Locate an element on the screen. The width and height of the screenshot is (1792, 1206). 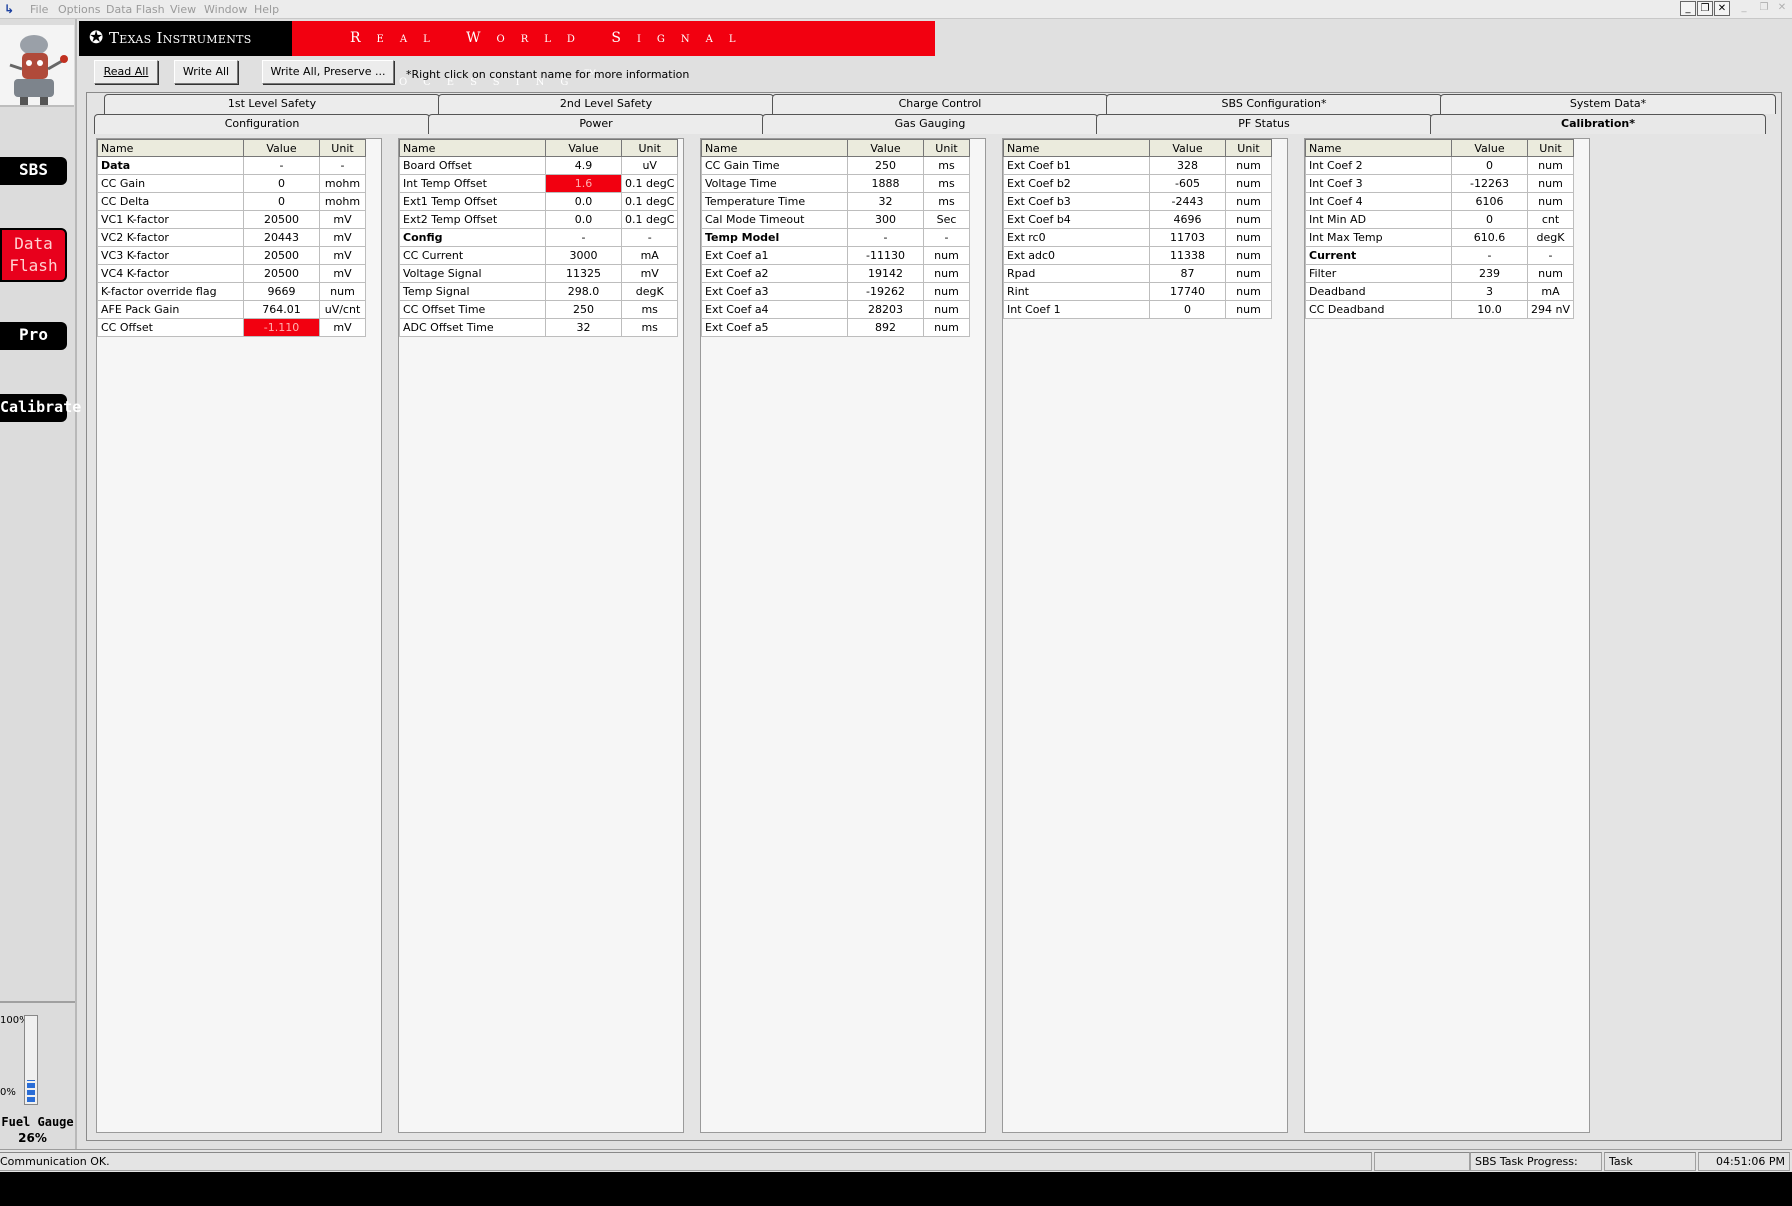
constant-value: 19142 is located at coordinates (885, 273).